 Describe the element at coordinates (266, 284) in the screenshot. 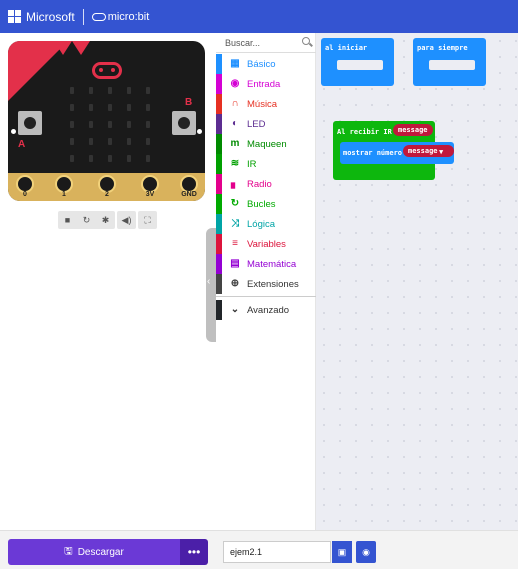

I see `category-item: ⊕ Extensiones` at that location.